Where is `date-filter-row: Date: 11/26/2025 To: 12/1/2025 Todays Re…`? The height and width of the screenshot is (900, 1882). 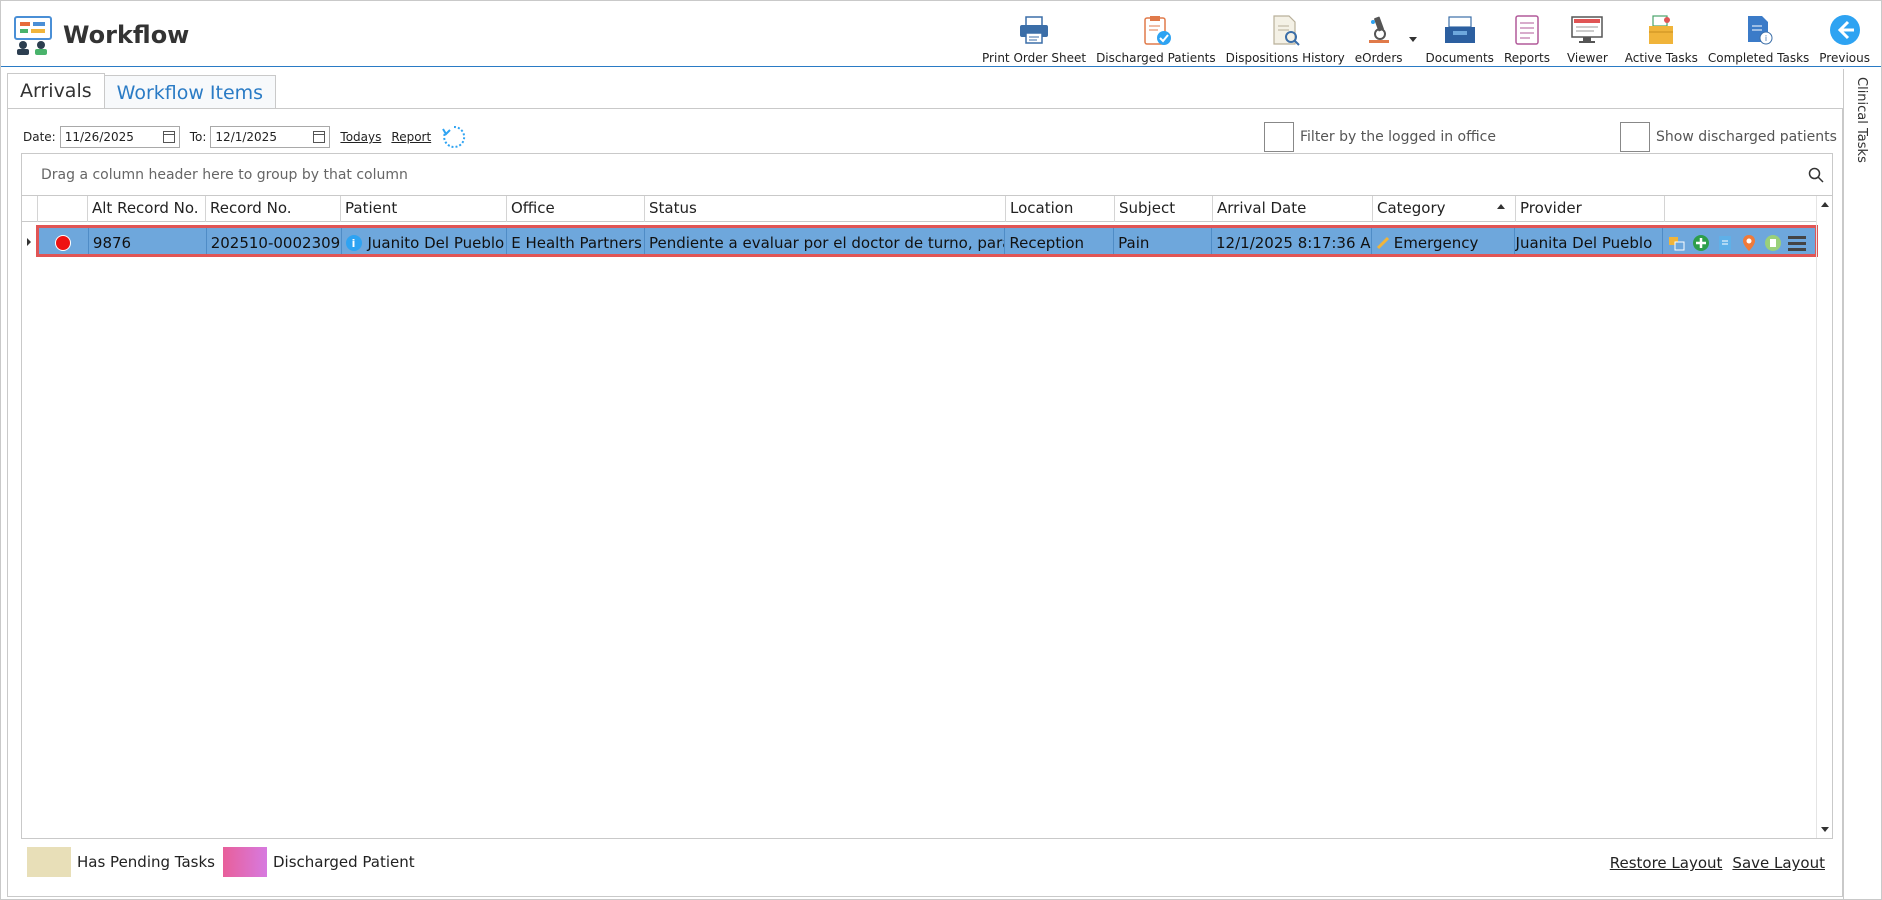
date-filter-row: Date: 11/26/2025 To: 12/1/2025 Todays Re… is located at coordinates (245, 137).